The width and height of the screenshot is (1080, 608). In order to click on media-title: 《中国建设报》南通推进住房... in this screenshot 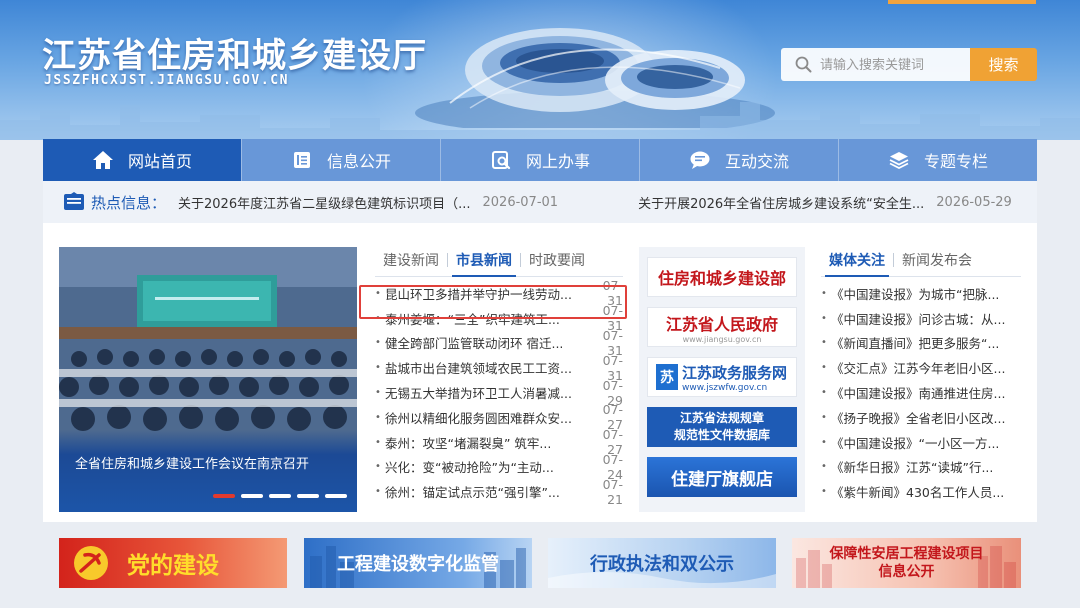, I will do `click(926, 392)`.